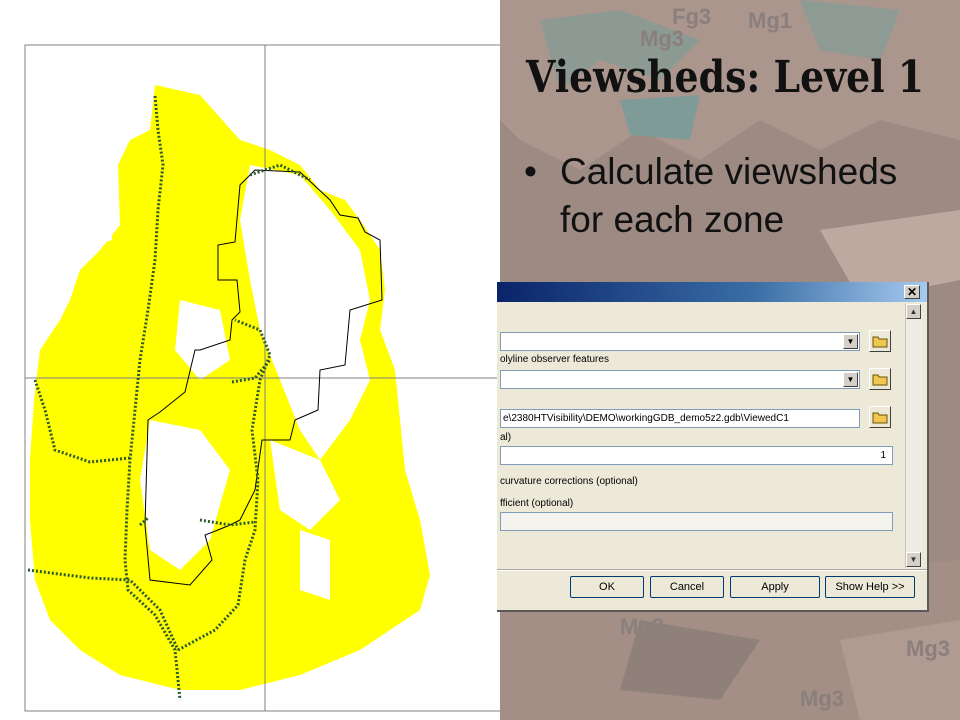  I want to click on bullet-text: Calculate viewsheds for each zone, so click(729, 195).